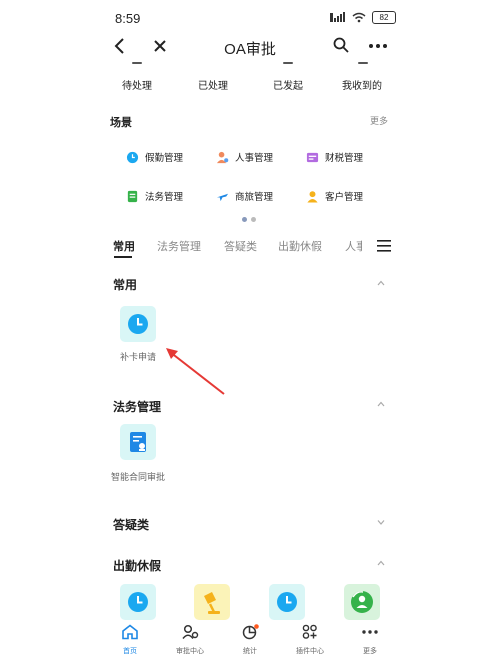 This screenshot has width=500, height=657. I want to click on app-smart-contract, so click(138, 442).